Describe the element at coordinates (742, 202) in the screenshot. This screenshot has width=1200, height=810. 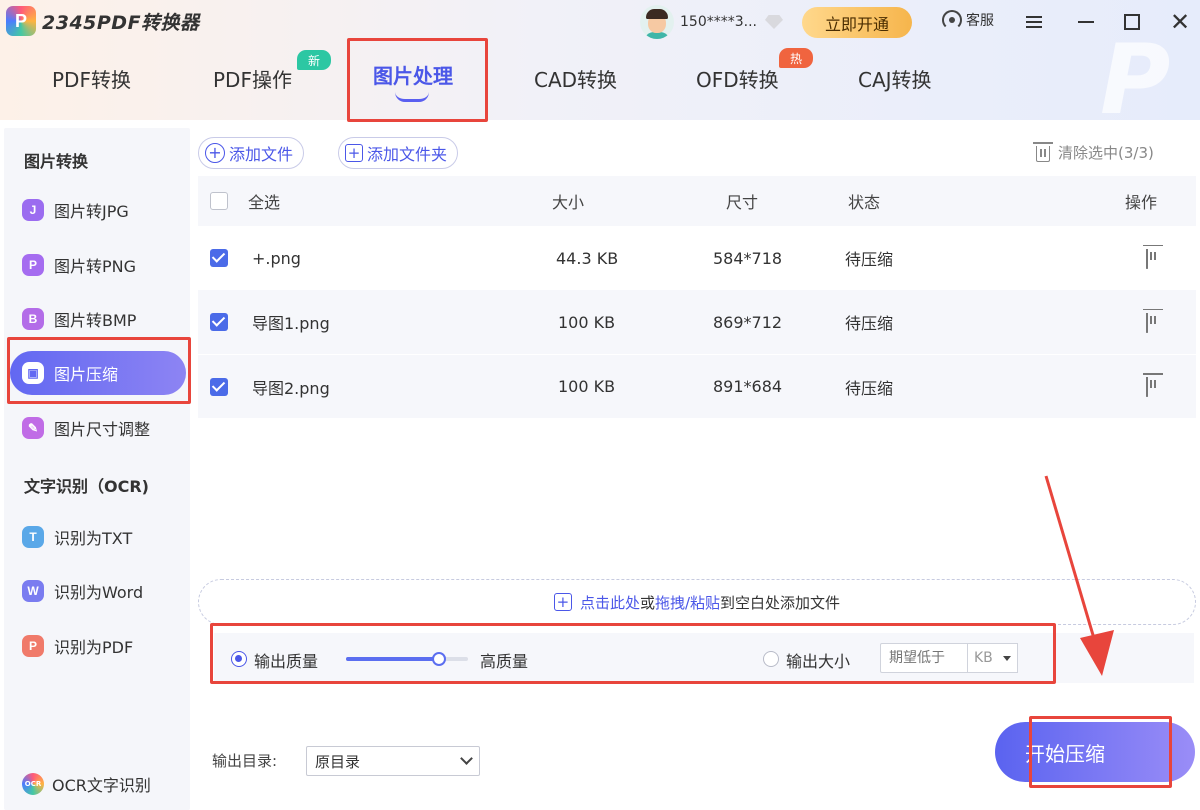
I see `header-dimensions: 尺寸` at that location.